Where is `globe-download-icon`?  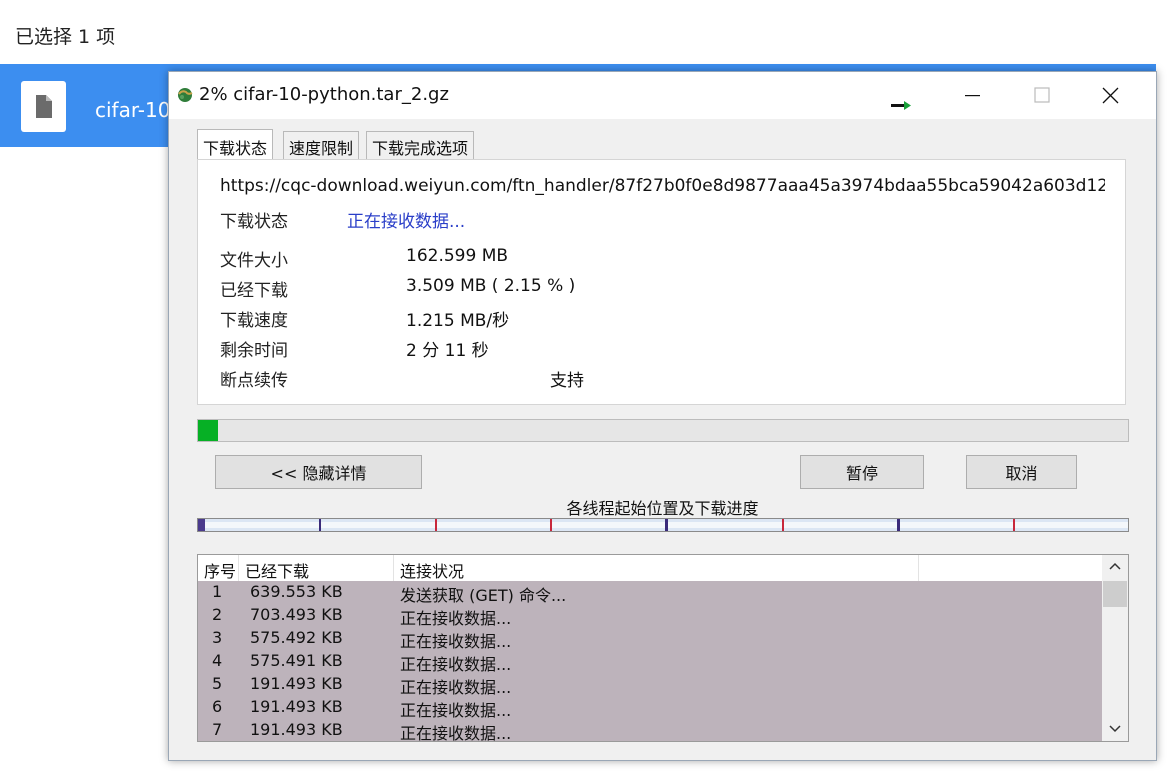
globe-download-icon is located at coordinates (185, 97).